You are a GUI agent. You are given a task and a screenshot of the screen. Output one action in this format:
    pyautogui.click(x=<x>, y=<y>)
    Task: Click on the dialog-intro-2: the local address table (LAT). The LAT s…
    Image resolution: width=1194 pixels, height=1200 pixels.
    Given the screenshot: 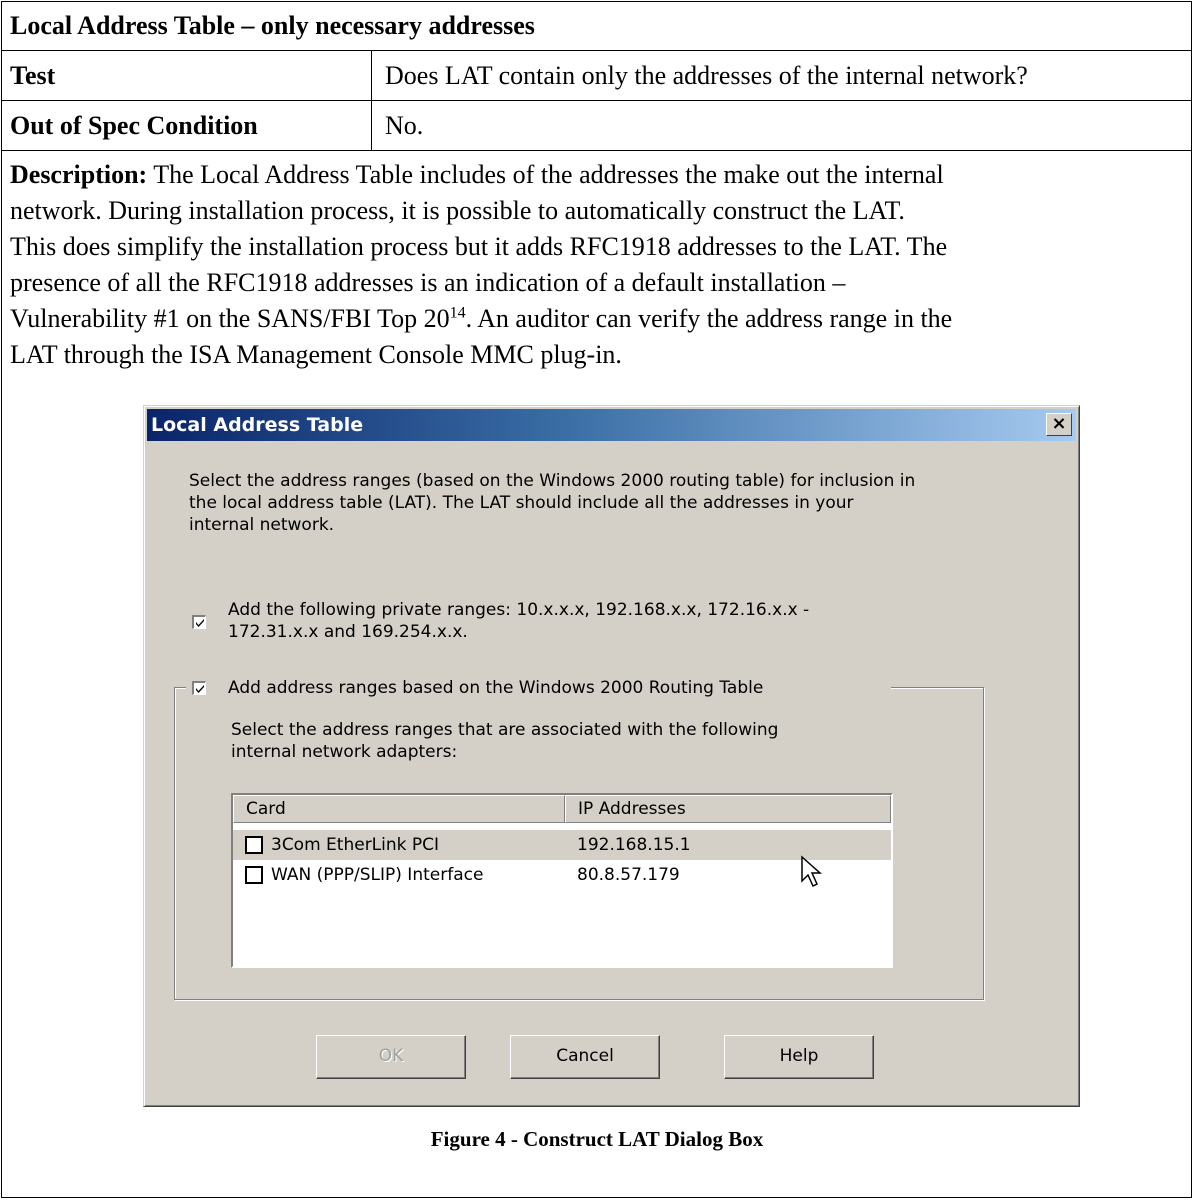 What is the action you would take?
    pyautogui.click(x=521, y=503)
    